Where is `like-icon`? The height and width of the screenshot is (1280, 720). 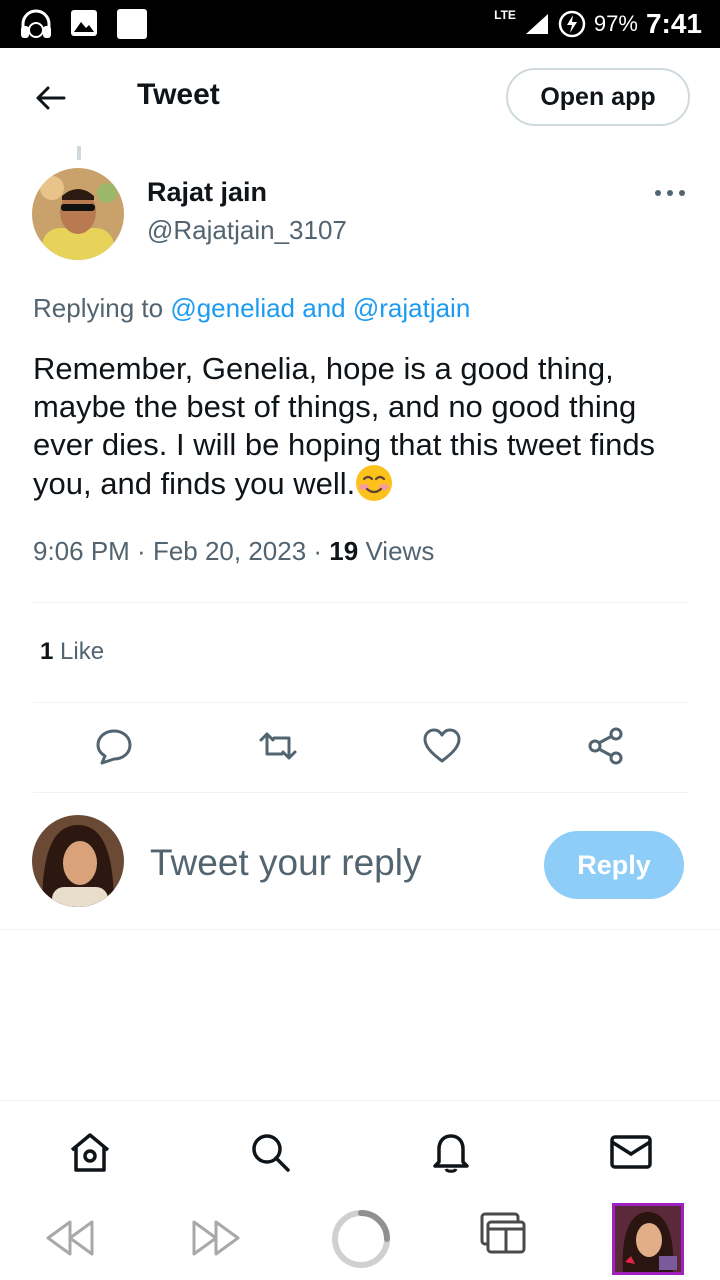
like-icon is located at coordinates (442, 746).